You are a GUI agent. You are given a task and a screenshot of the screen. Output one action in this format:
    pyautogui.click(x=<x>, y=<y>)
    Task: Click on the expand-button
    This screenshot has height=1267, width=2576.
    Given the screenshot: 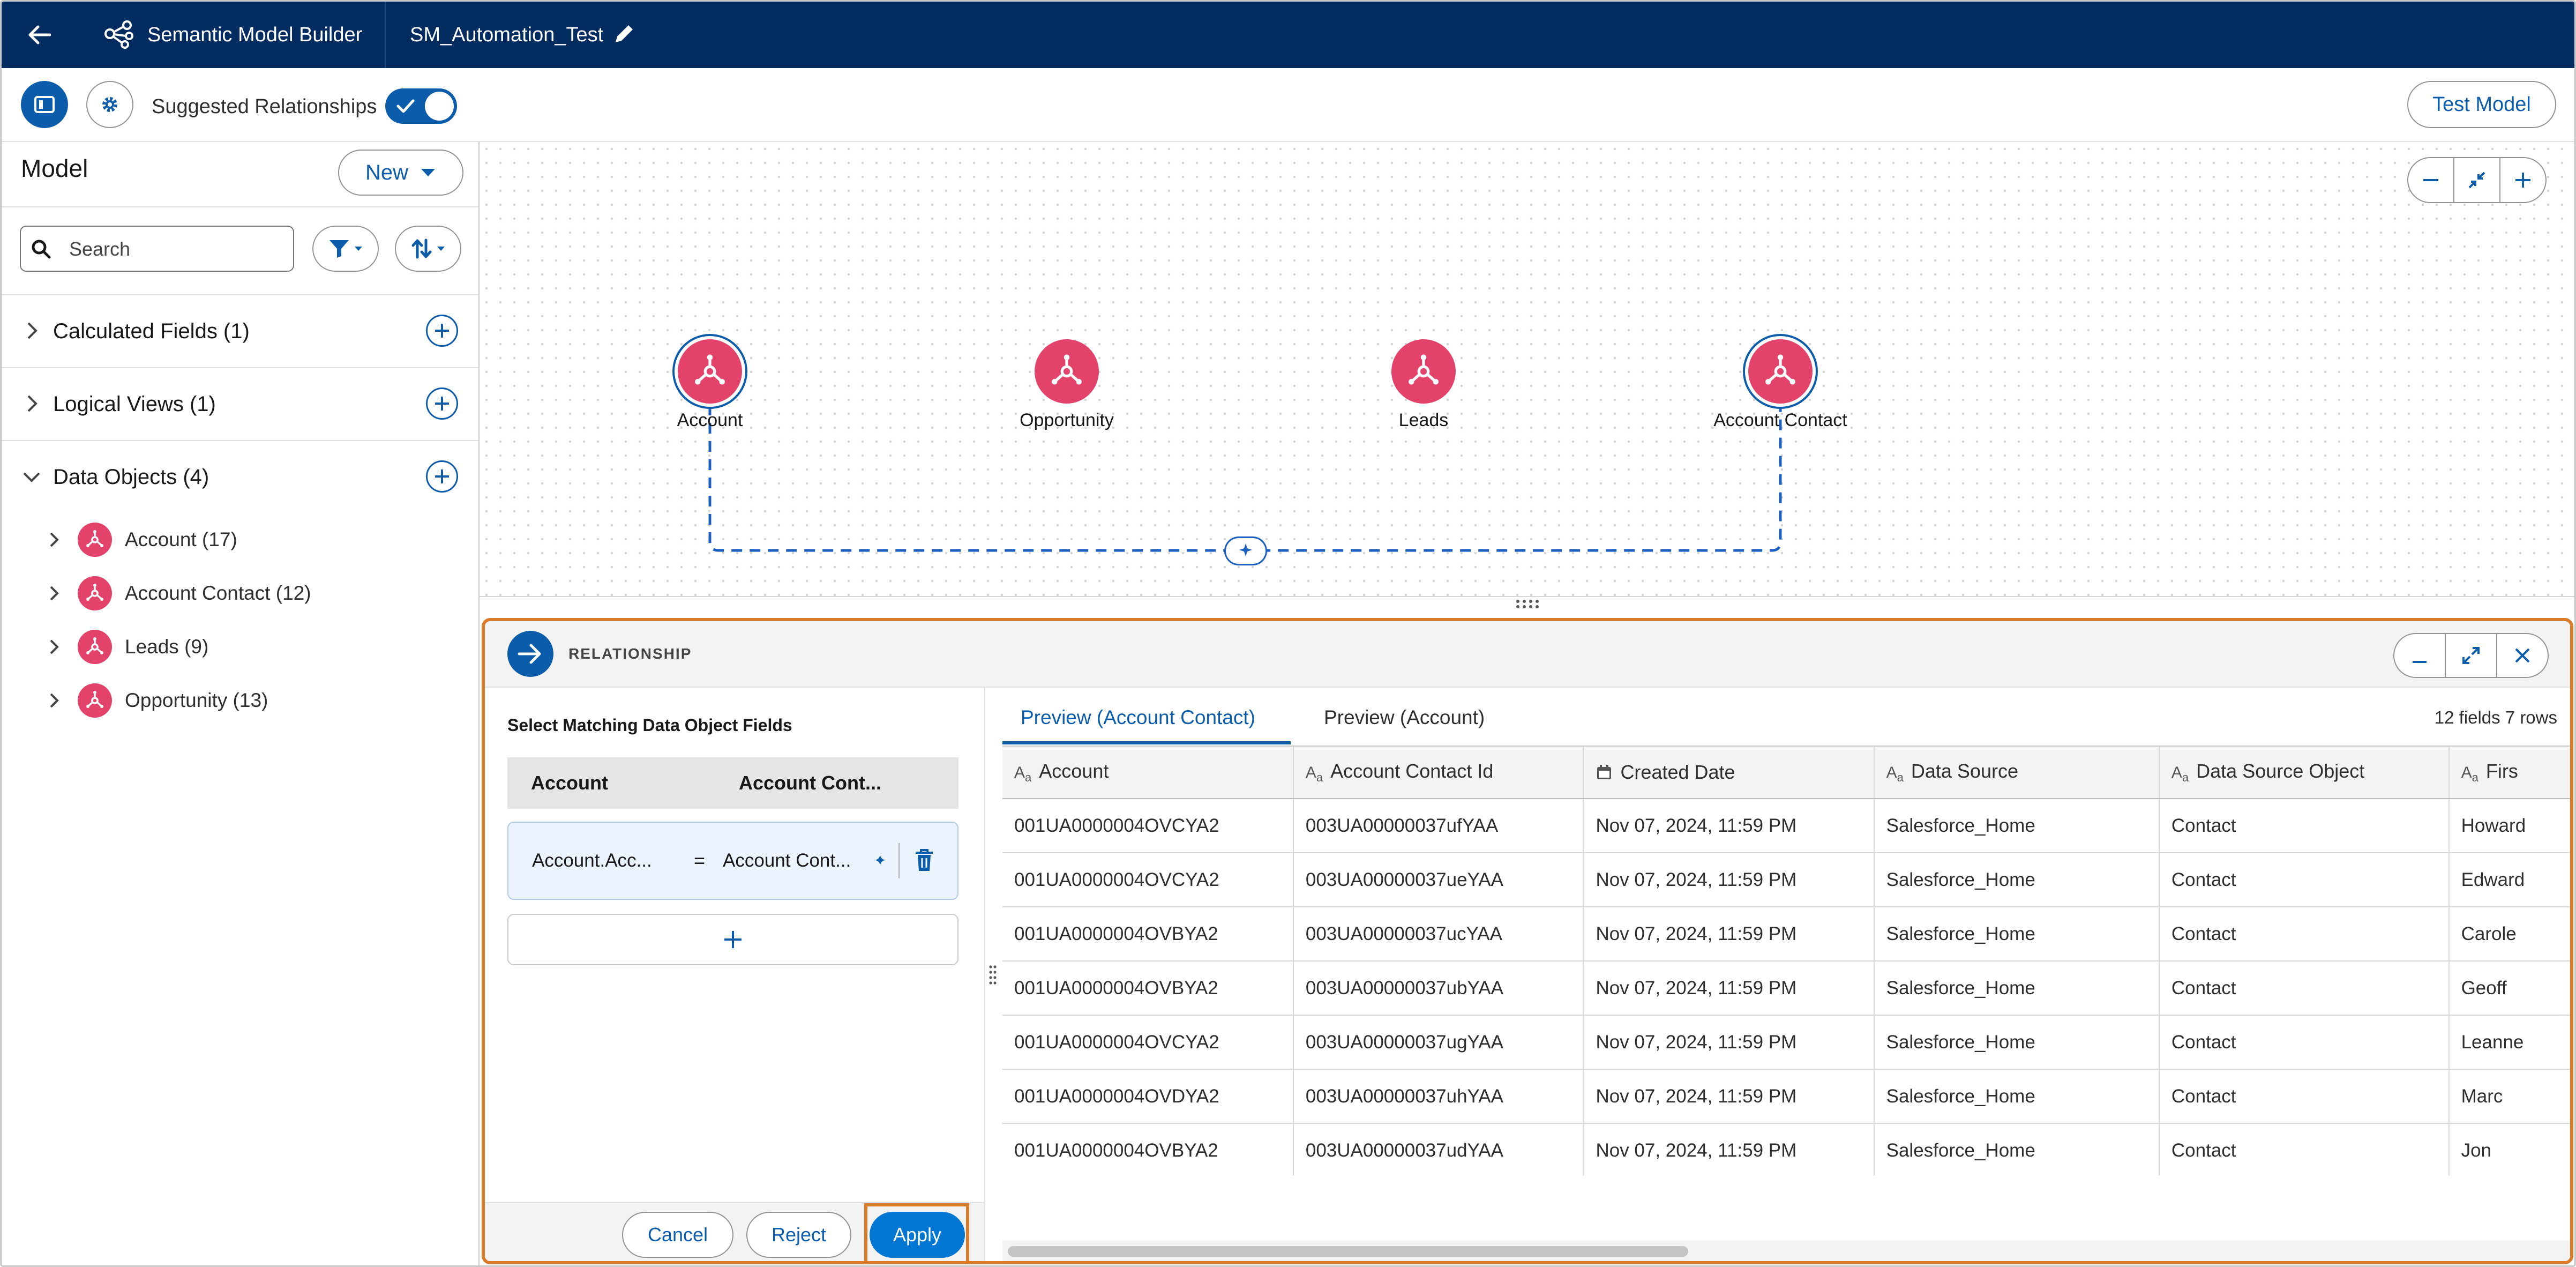 What is the action you would take?
    pyautogui.click(x=2471, y=655)
    